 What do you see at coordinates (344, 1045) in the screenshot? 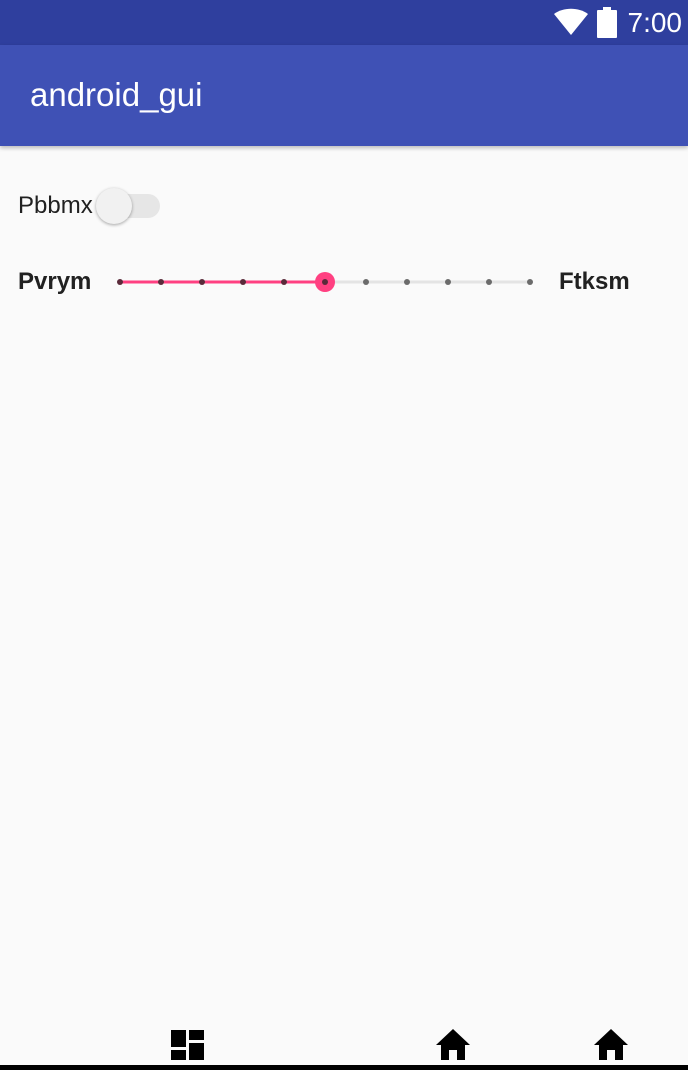
I see `bottom-nav` at bounding box center [344, 1045].